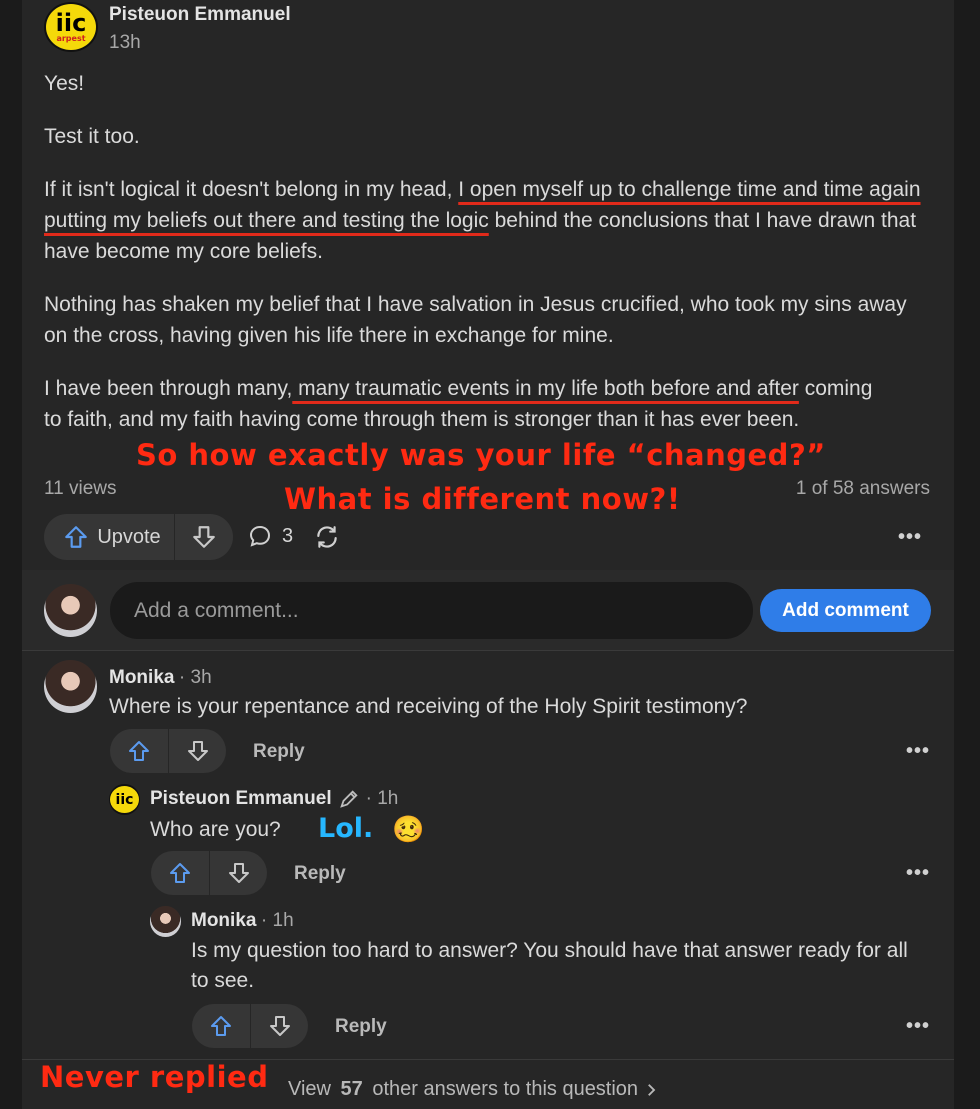 This screenshot has height=1109, width=980. What do you see at coordinates (351, 1089) in the screenshot?
I see `answer-count: 57` at bounding box center [351, 1089].